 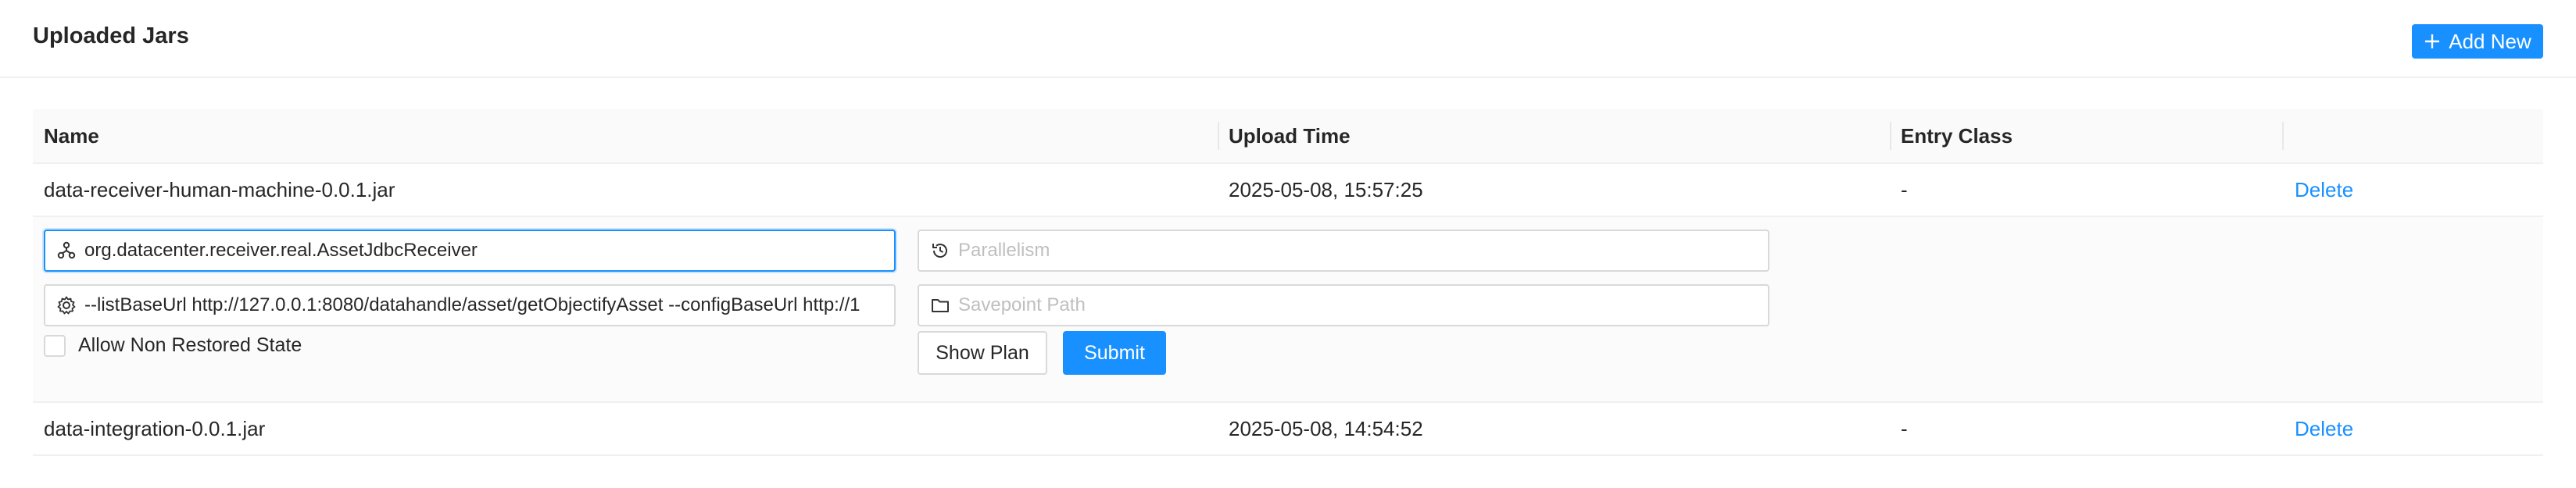 I want to click on add-new-button: Add New, so click(x=2477, y=42).